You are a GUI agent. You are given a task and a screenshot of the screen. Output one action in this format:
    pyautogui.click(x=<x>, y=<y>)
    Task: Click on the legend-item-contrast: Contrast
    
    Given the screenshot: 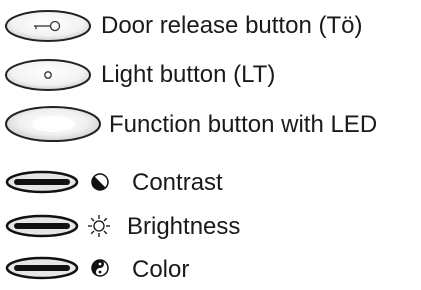 What is the action you would take?
    pyautogui.click(x=210, y=184)
    